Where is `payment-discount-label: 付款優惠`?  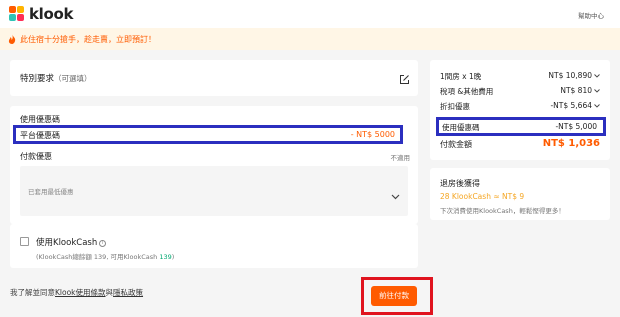 payment-discount-label: 付款優惠 is located at coordinates (36, 156).